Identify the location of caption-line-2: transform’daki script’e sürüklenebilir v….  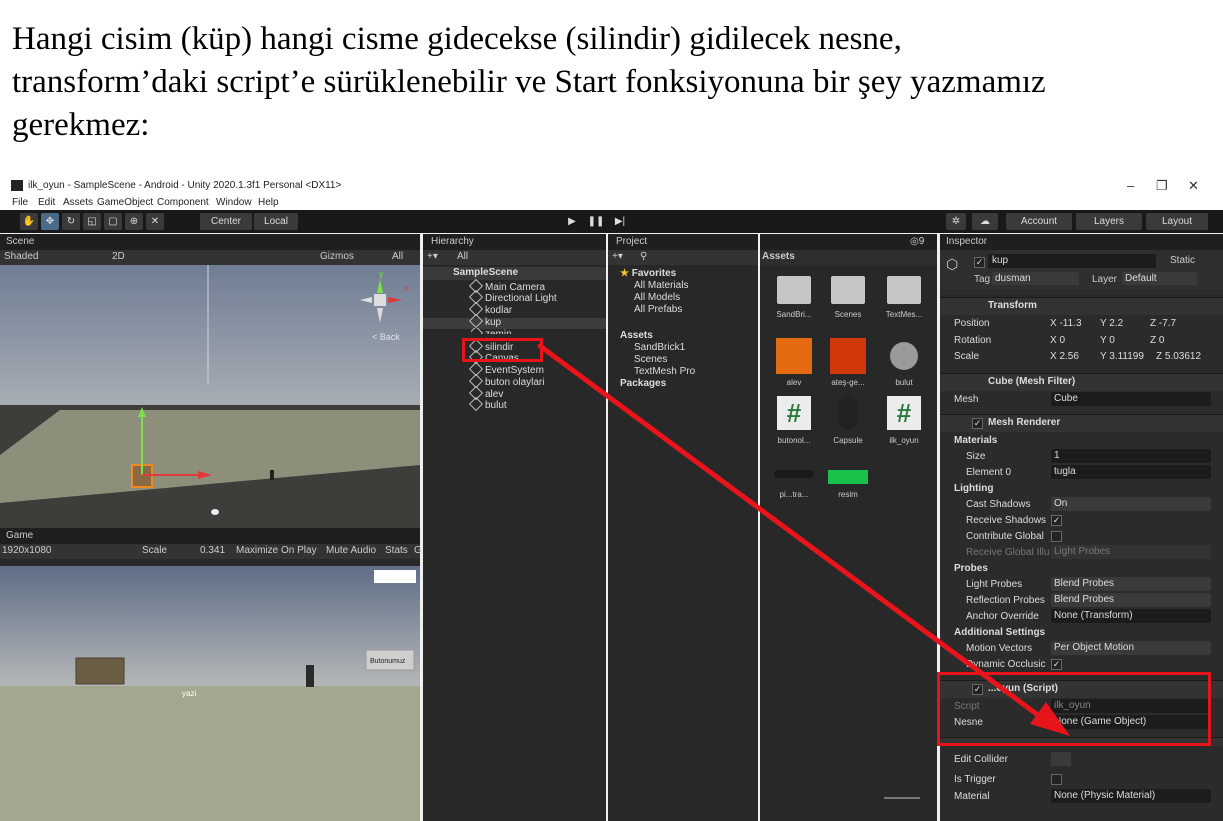
(529, 82).